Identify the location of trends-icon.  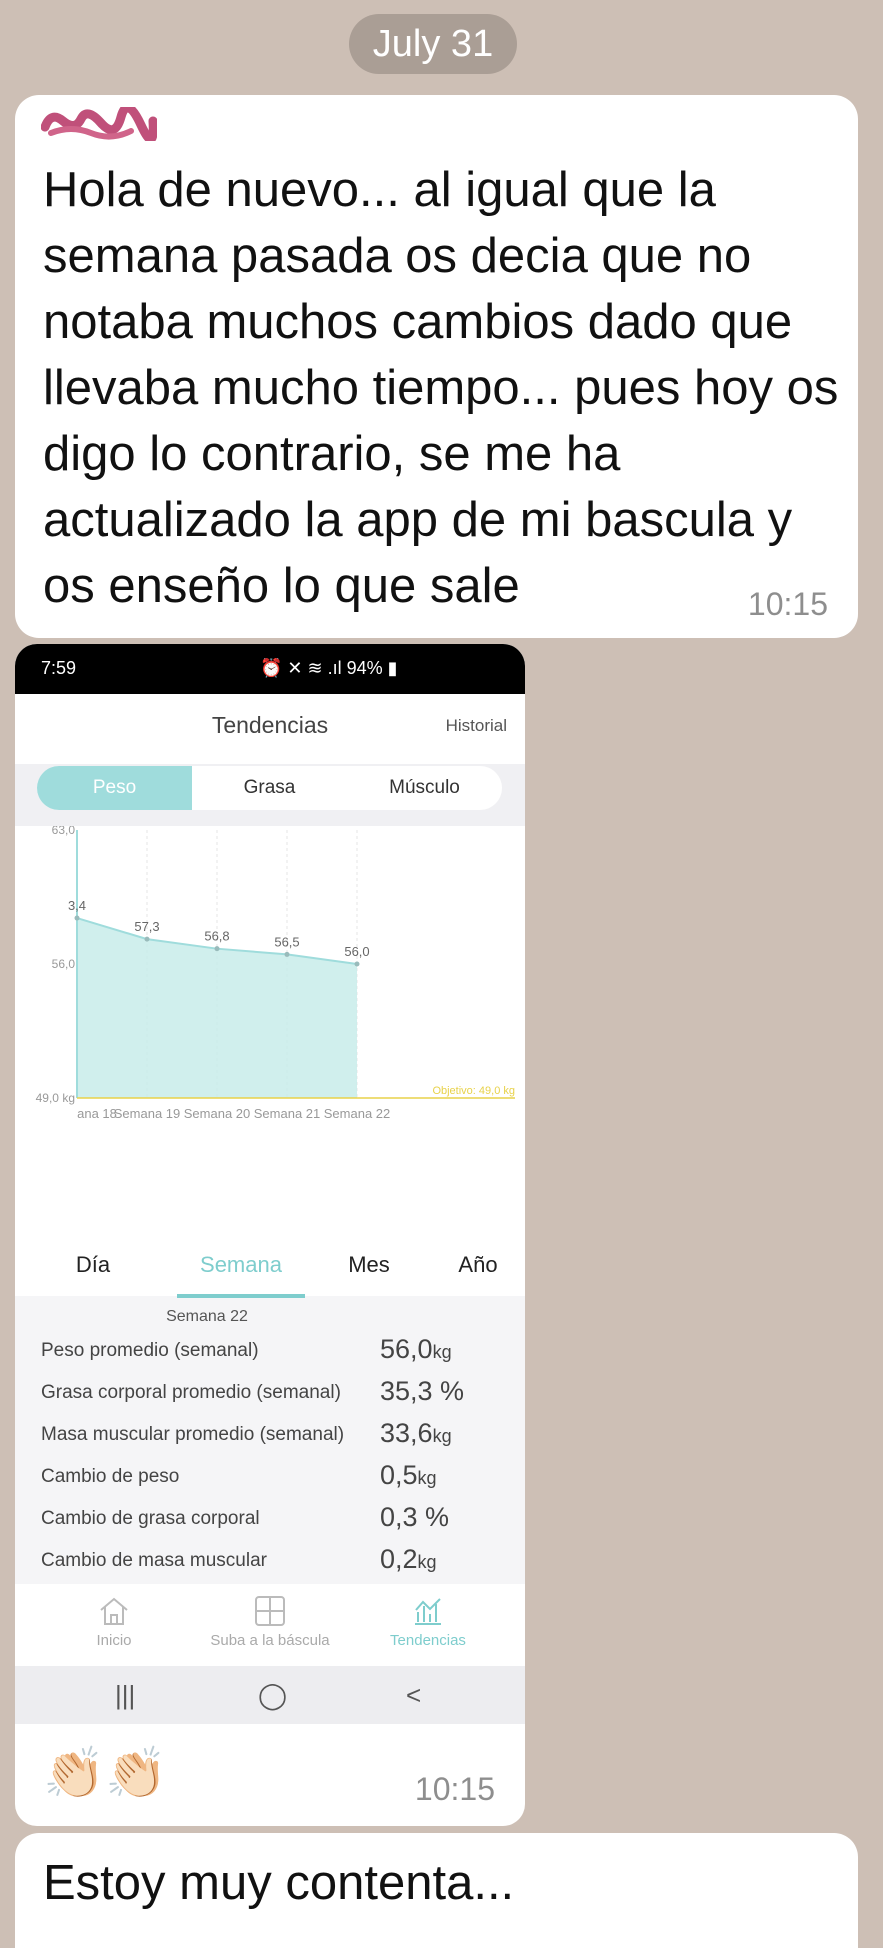
(428, 1611).